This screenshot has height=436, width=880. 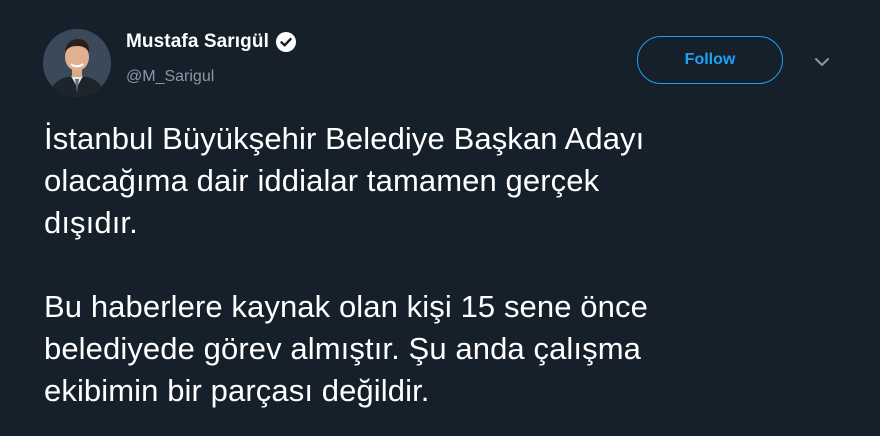 I want to click on tweet-line: ekibimin bir parçası değildir., so click(x=237, y=390).